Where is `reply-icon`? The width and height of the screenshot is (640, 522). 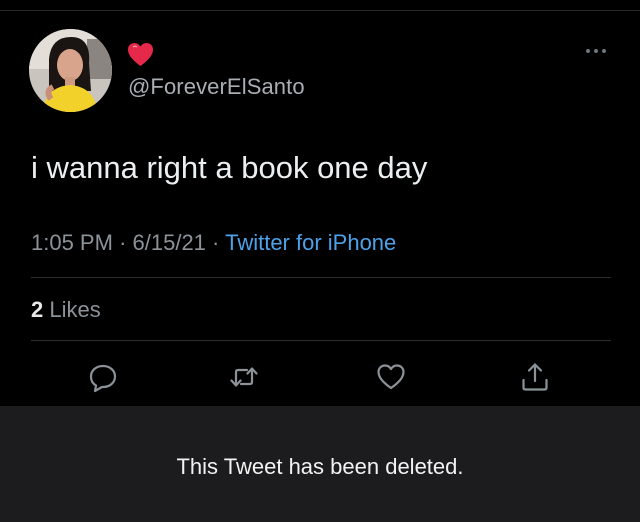 reply-icon is located at coordinates (103, 378).